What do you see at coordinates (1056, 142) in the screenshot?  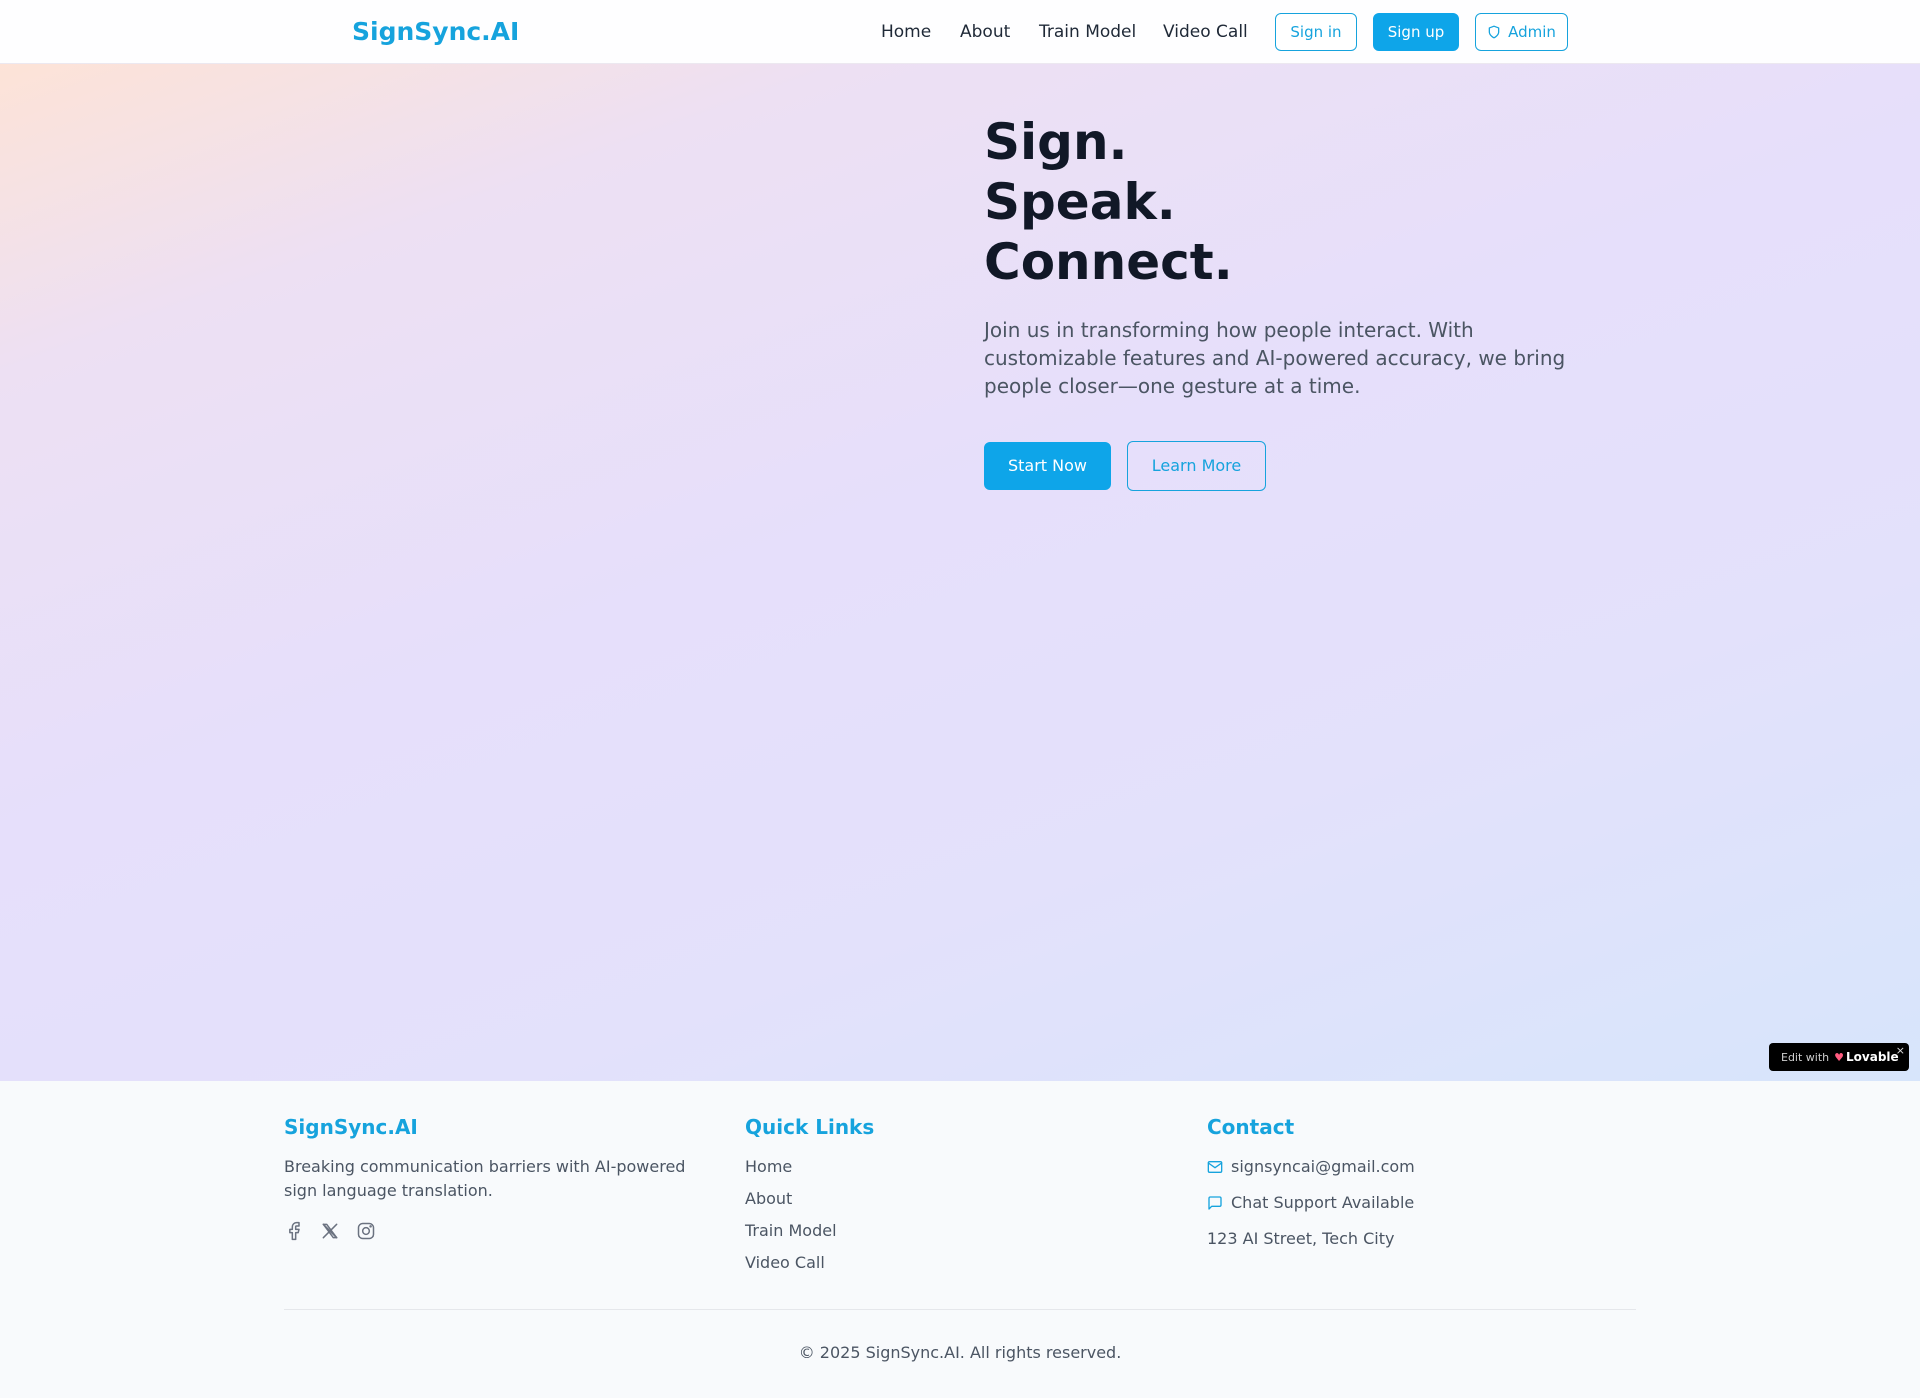 I see `hero-title-line-1: Sign.` at bounding box center [1056, 142].